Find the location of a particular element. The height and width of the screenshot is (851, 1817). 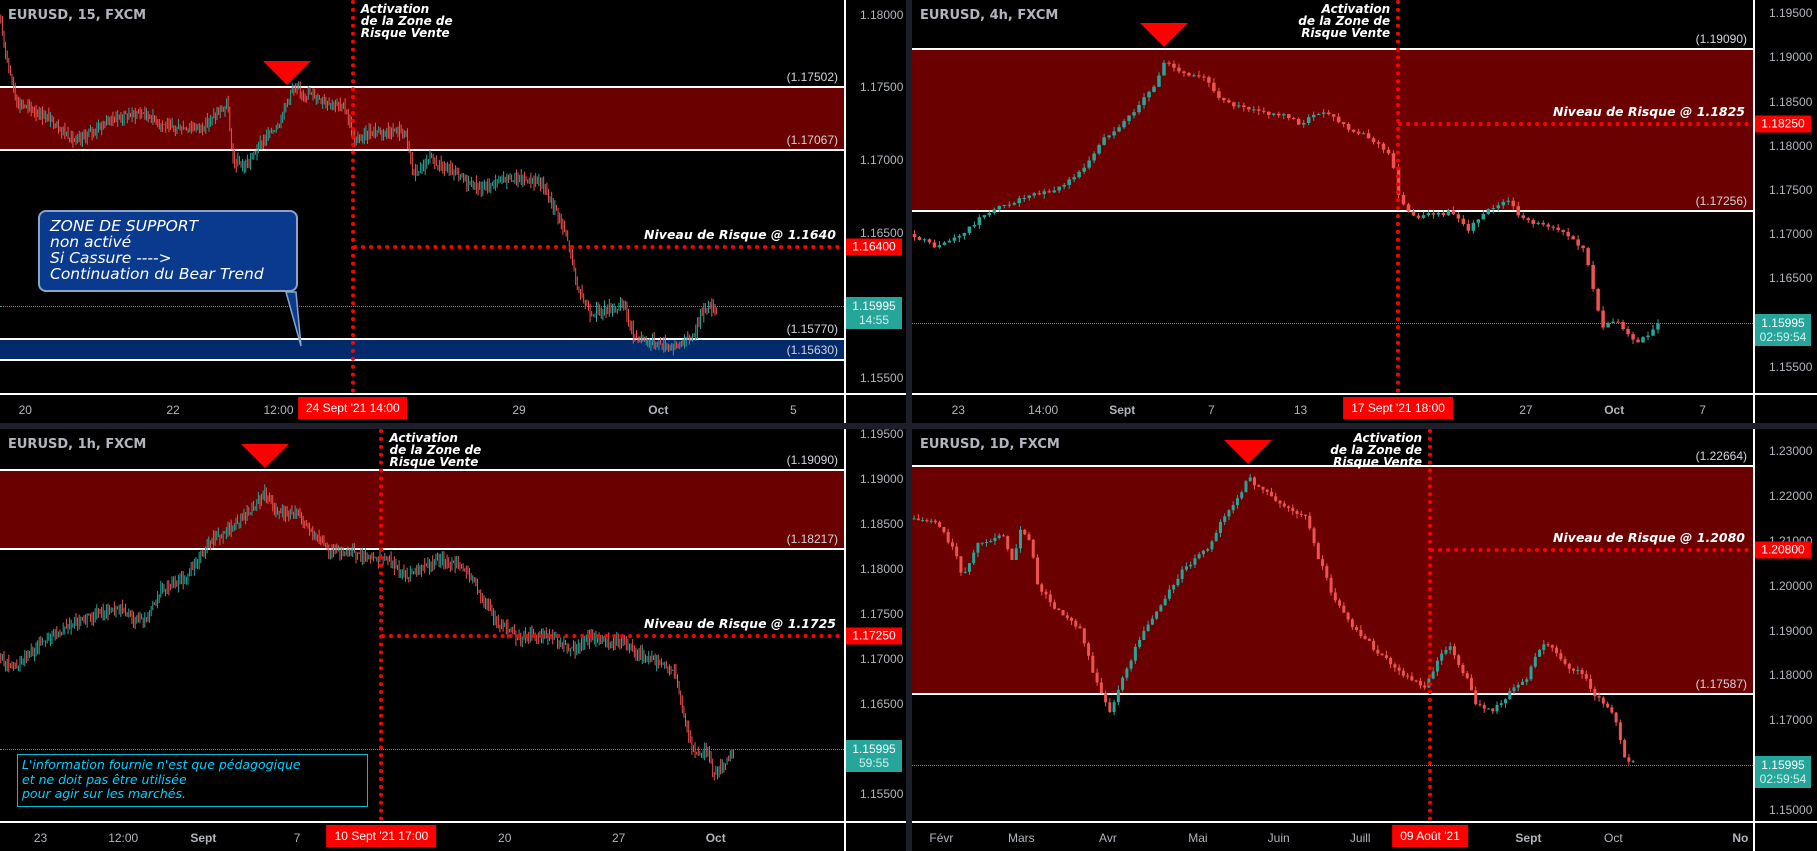

panel-divider-horizontal is located at coordinates (908, 426).